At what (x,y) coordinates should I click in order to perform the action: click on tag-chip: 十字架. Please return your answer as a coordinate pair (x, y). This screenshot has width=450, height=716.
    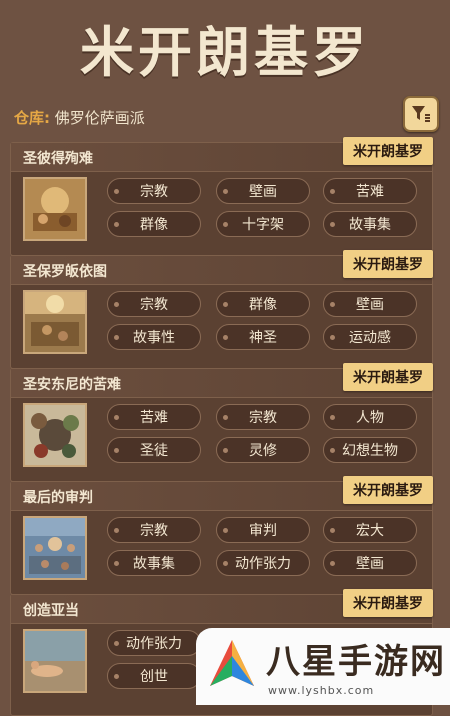
    Looking at the image, I should click on (263, 224).